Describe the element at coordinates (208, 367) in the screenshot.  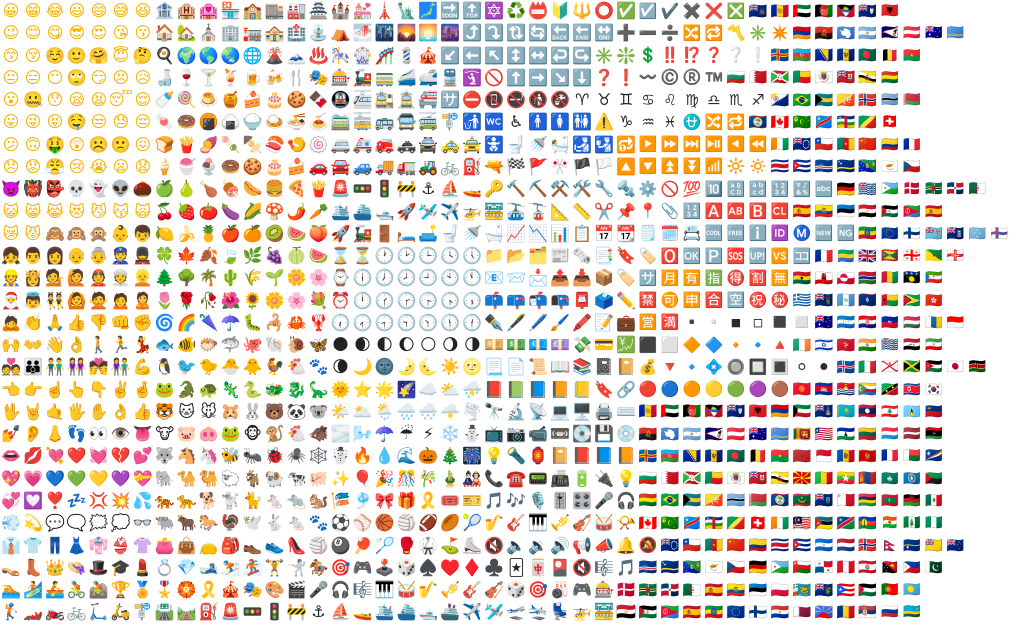
I see `emoji-cell: 🐤` at that location.